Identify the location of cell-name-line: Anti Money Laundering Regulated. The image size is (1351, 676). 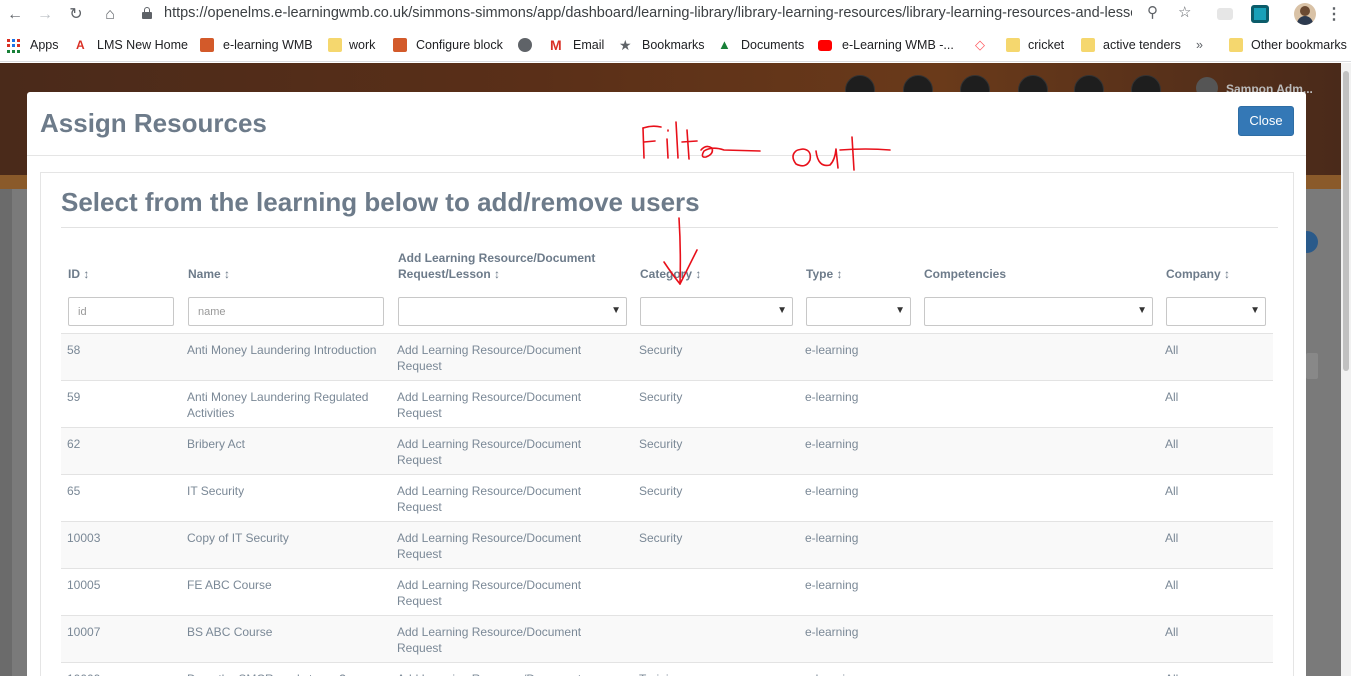
(278, 397).